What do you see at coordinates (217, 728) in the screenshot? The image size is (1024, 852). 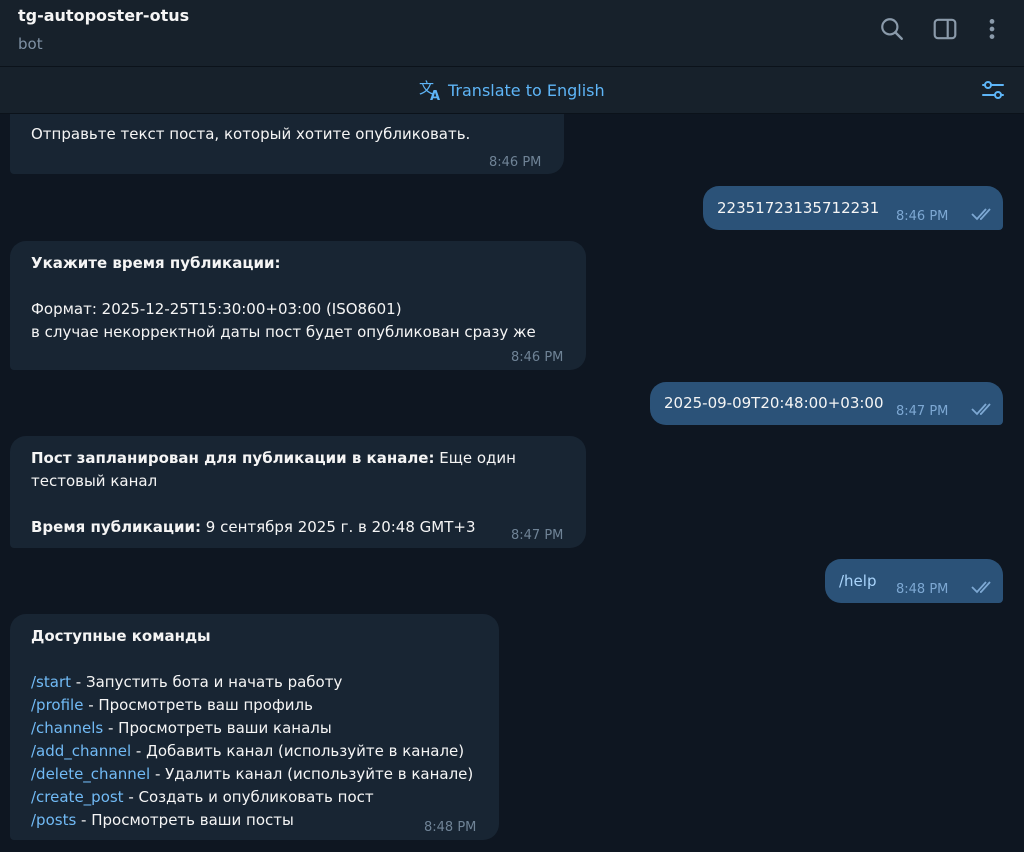 I see `command-description: - Просмотреть ваши каналы` at bounding box center [217, 728].